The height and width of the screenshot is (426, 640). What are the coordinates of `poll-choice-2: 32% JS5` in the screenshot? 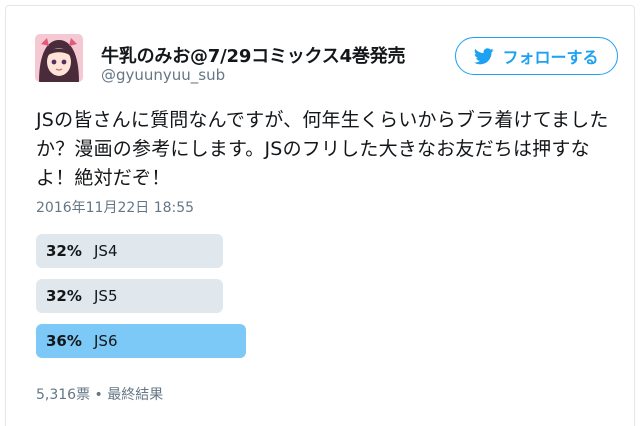 It's located at (236, 296).